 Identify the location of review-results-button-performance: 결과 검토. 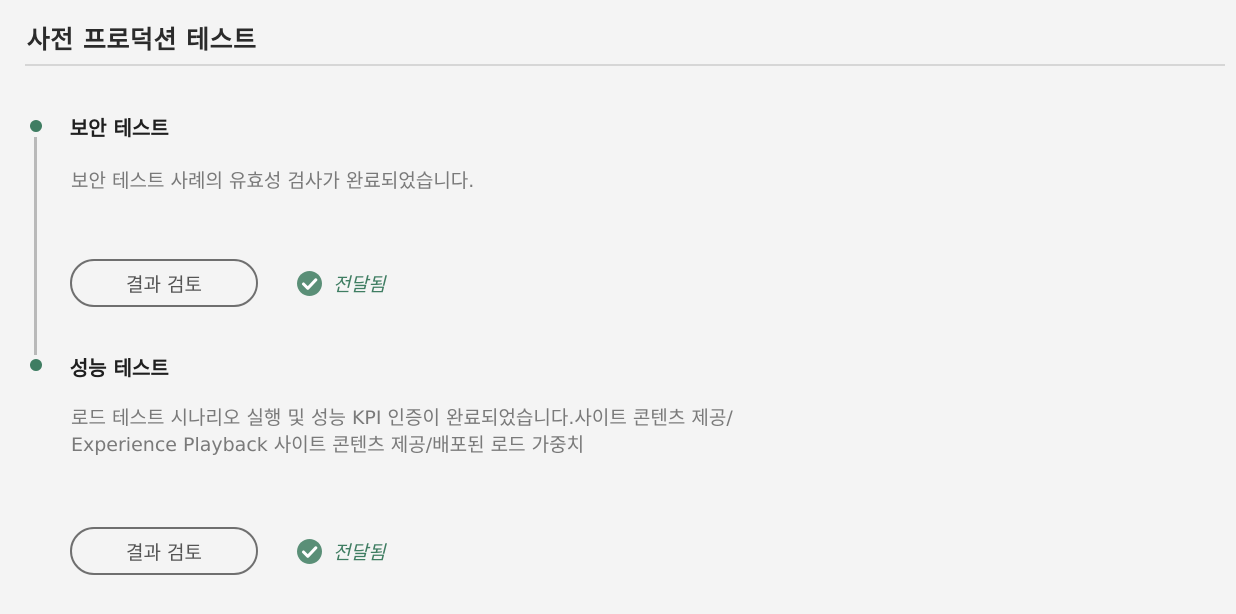
(164, 551).